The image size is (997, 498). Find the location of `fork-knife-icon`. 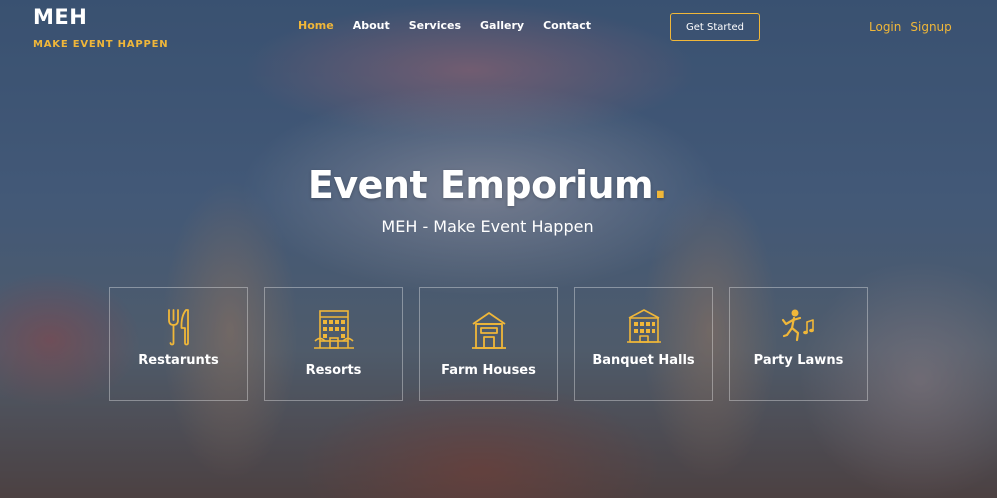

fork-knife-icon is located at coordinates (179, 329).